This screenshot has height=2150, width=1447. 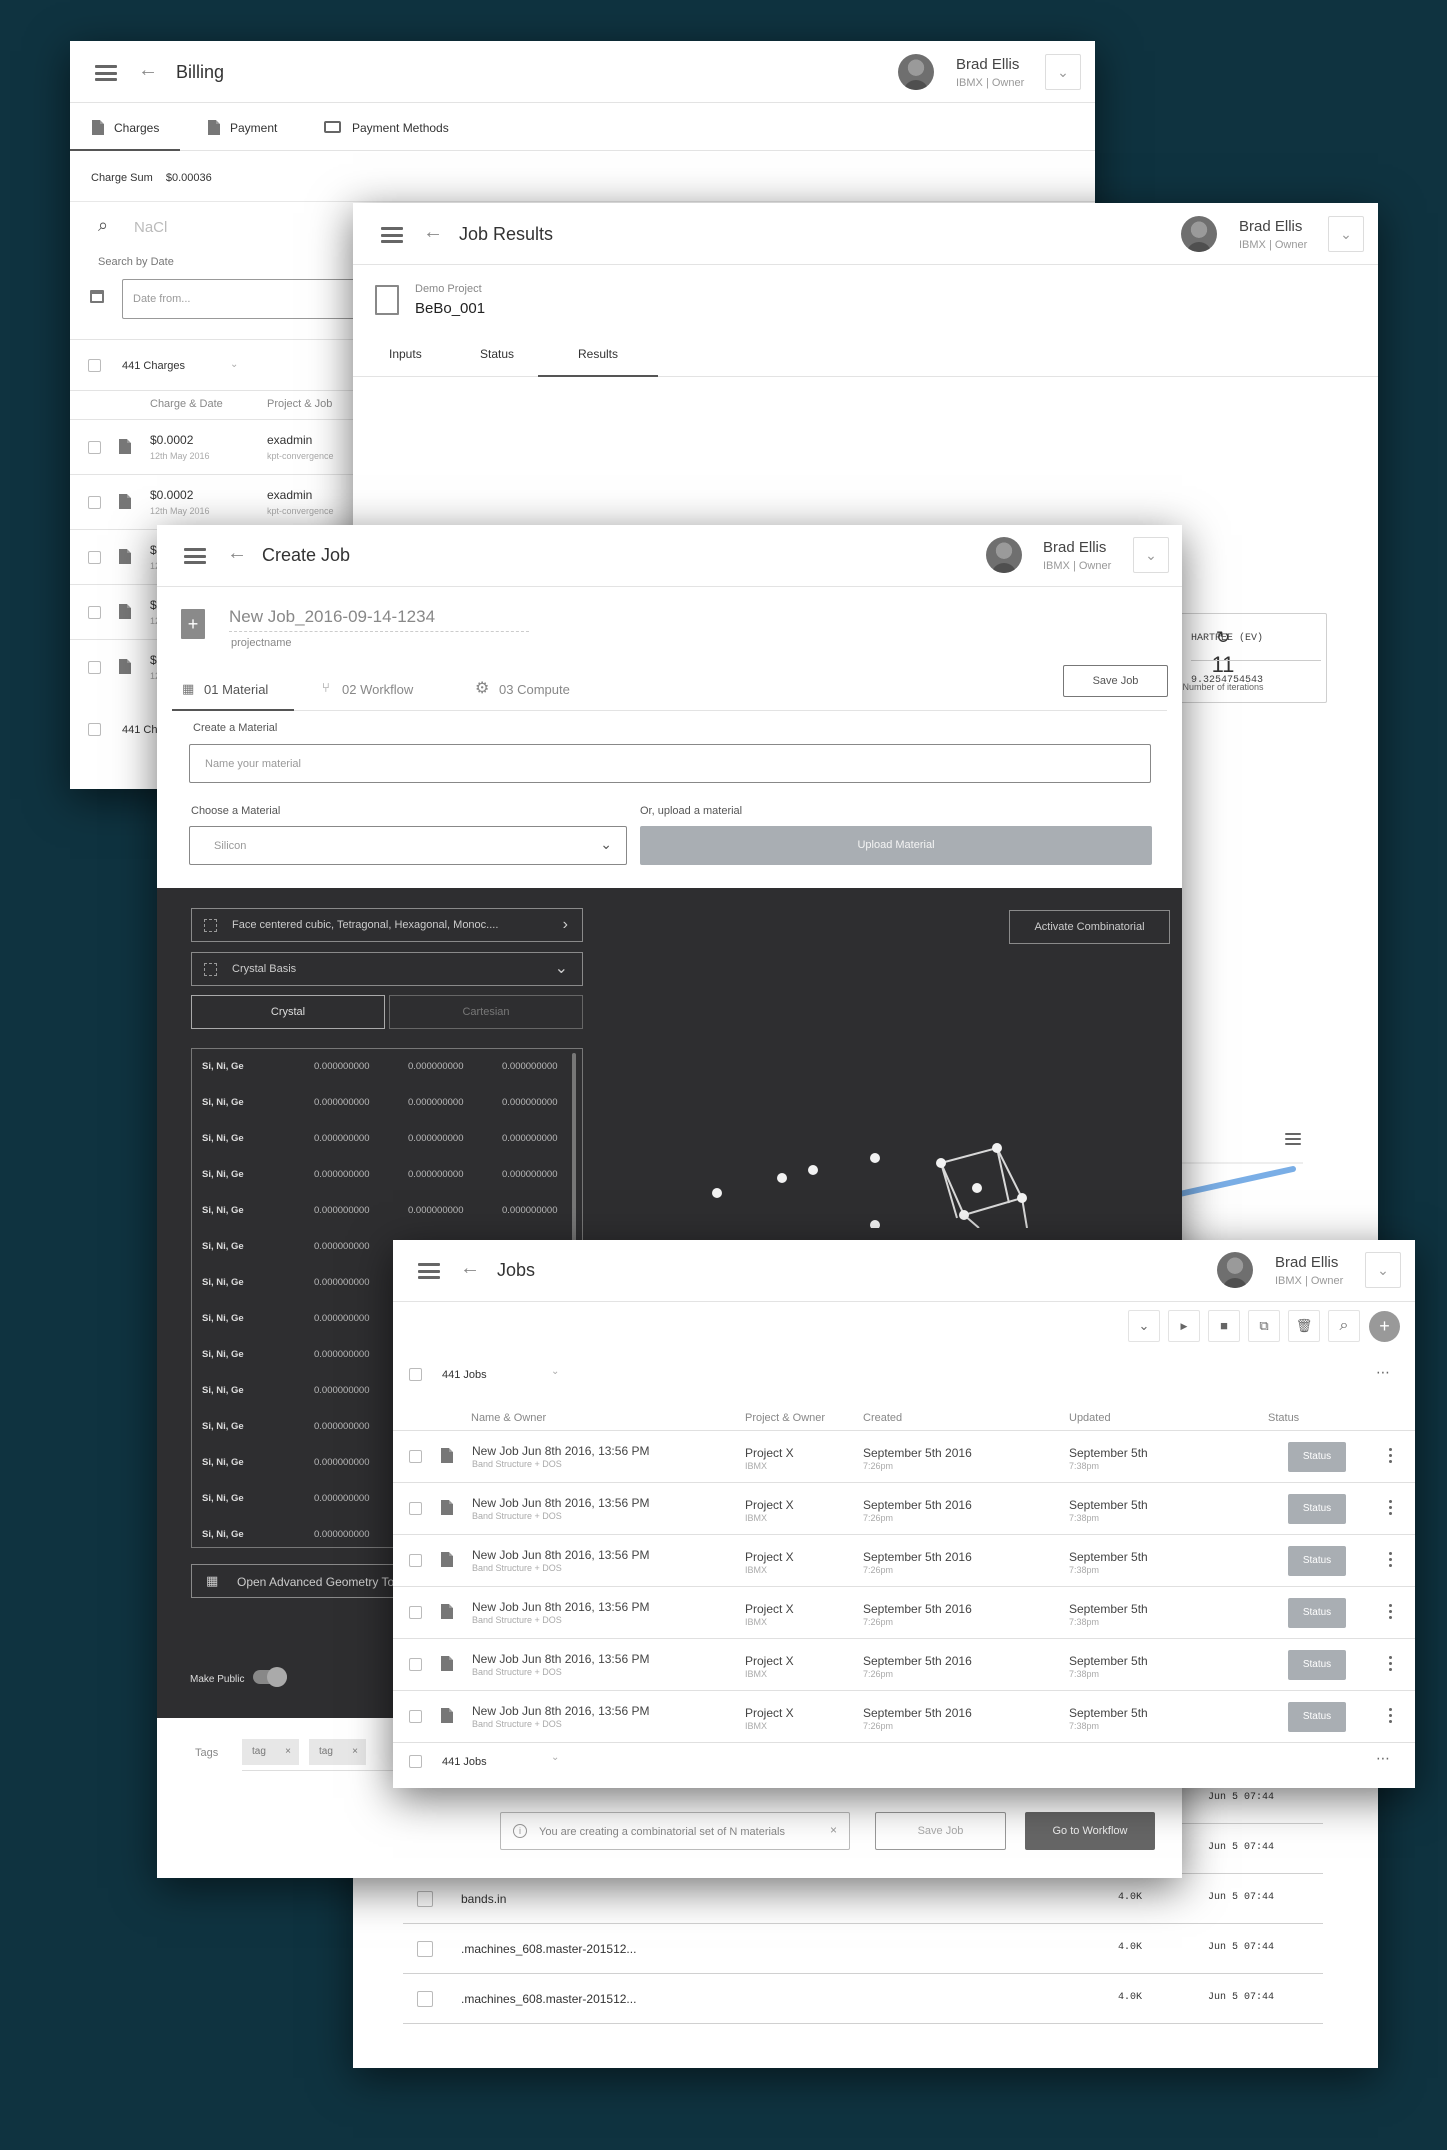 What do you see at coordinates (233, 688) in the screenshot?
I see `tab-material: ▦ 01 Material` at bounding box center [233, 688].